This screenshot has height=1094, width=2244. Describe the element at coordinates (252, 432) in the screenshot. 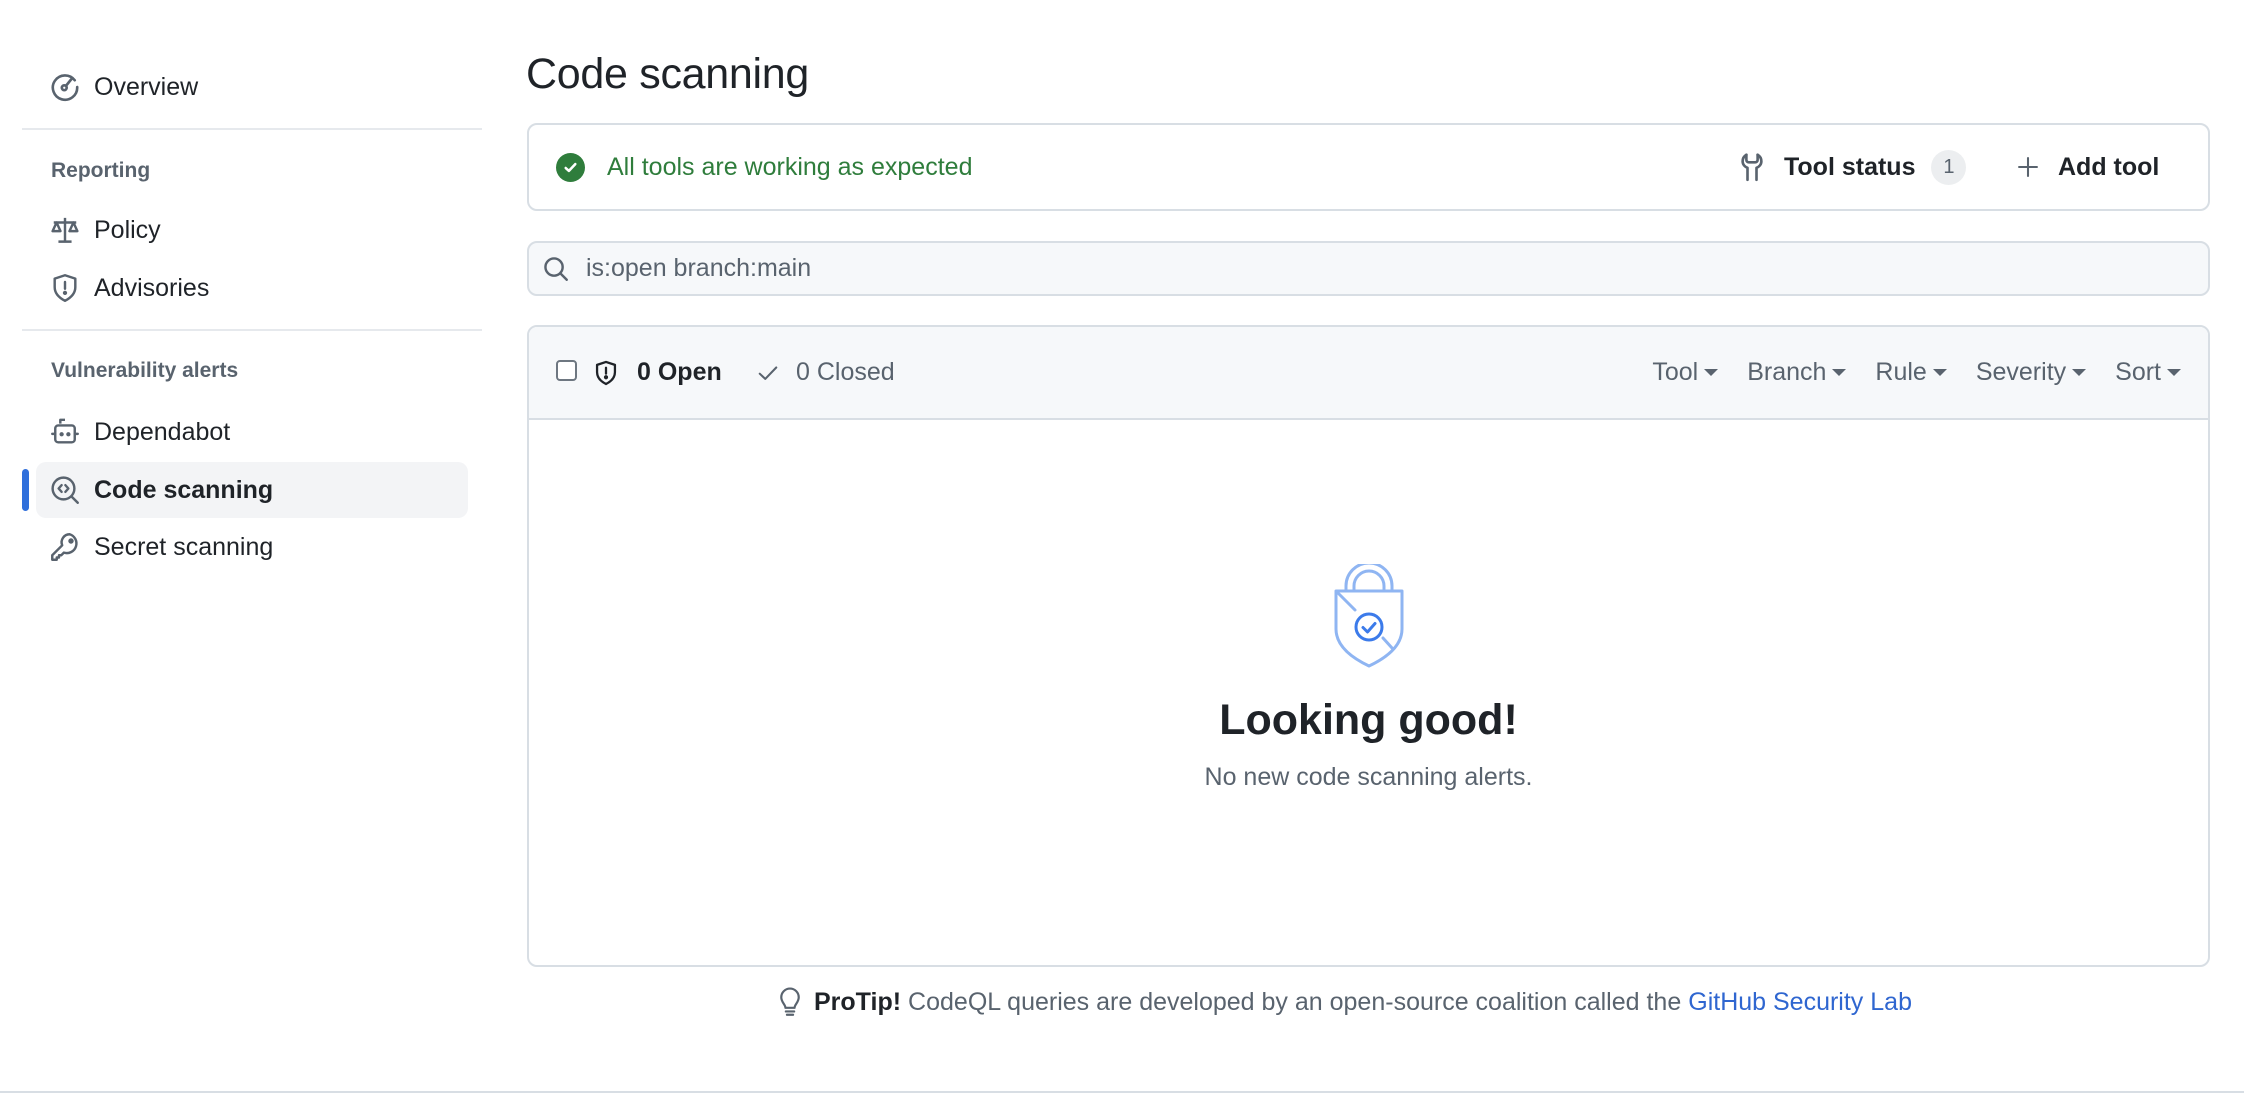

I see `sidebar-item-dependabot: Dependabot` at that location.